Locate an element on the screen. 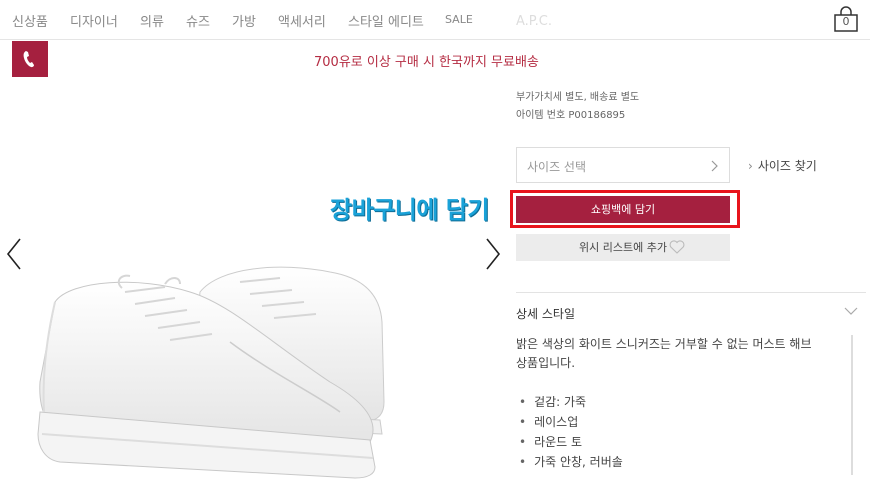  size-finder-label: 사이즈 찾기 is located at coordinates (787, 166).